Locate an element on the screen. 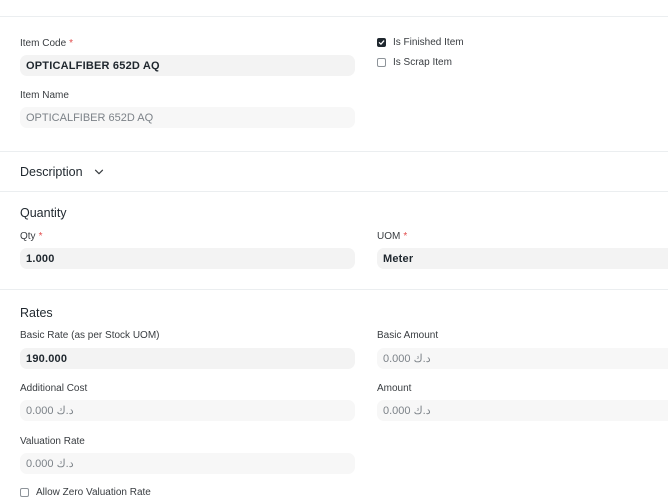 This screenshot has width=668, height=500. basic-rate-label: Basic Rate (as per Stock UOM) is located at coordinates (90, 335).